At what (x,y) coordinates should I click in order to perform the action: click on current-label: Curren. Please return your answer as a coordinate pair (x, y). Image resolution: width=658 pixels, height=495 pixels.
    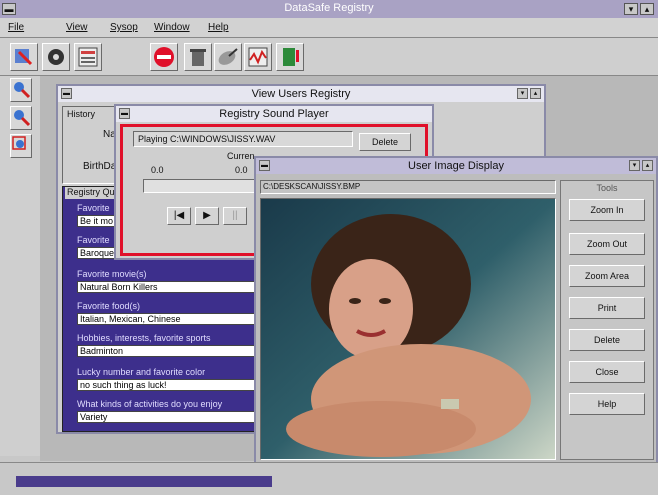
    Looking at the image, I should click on (241, 156).